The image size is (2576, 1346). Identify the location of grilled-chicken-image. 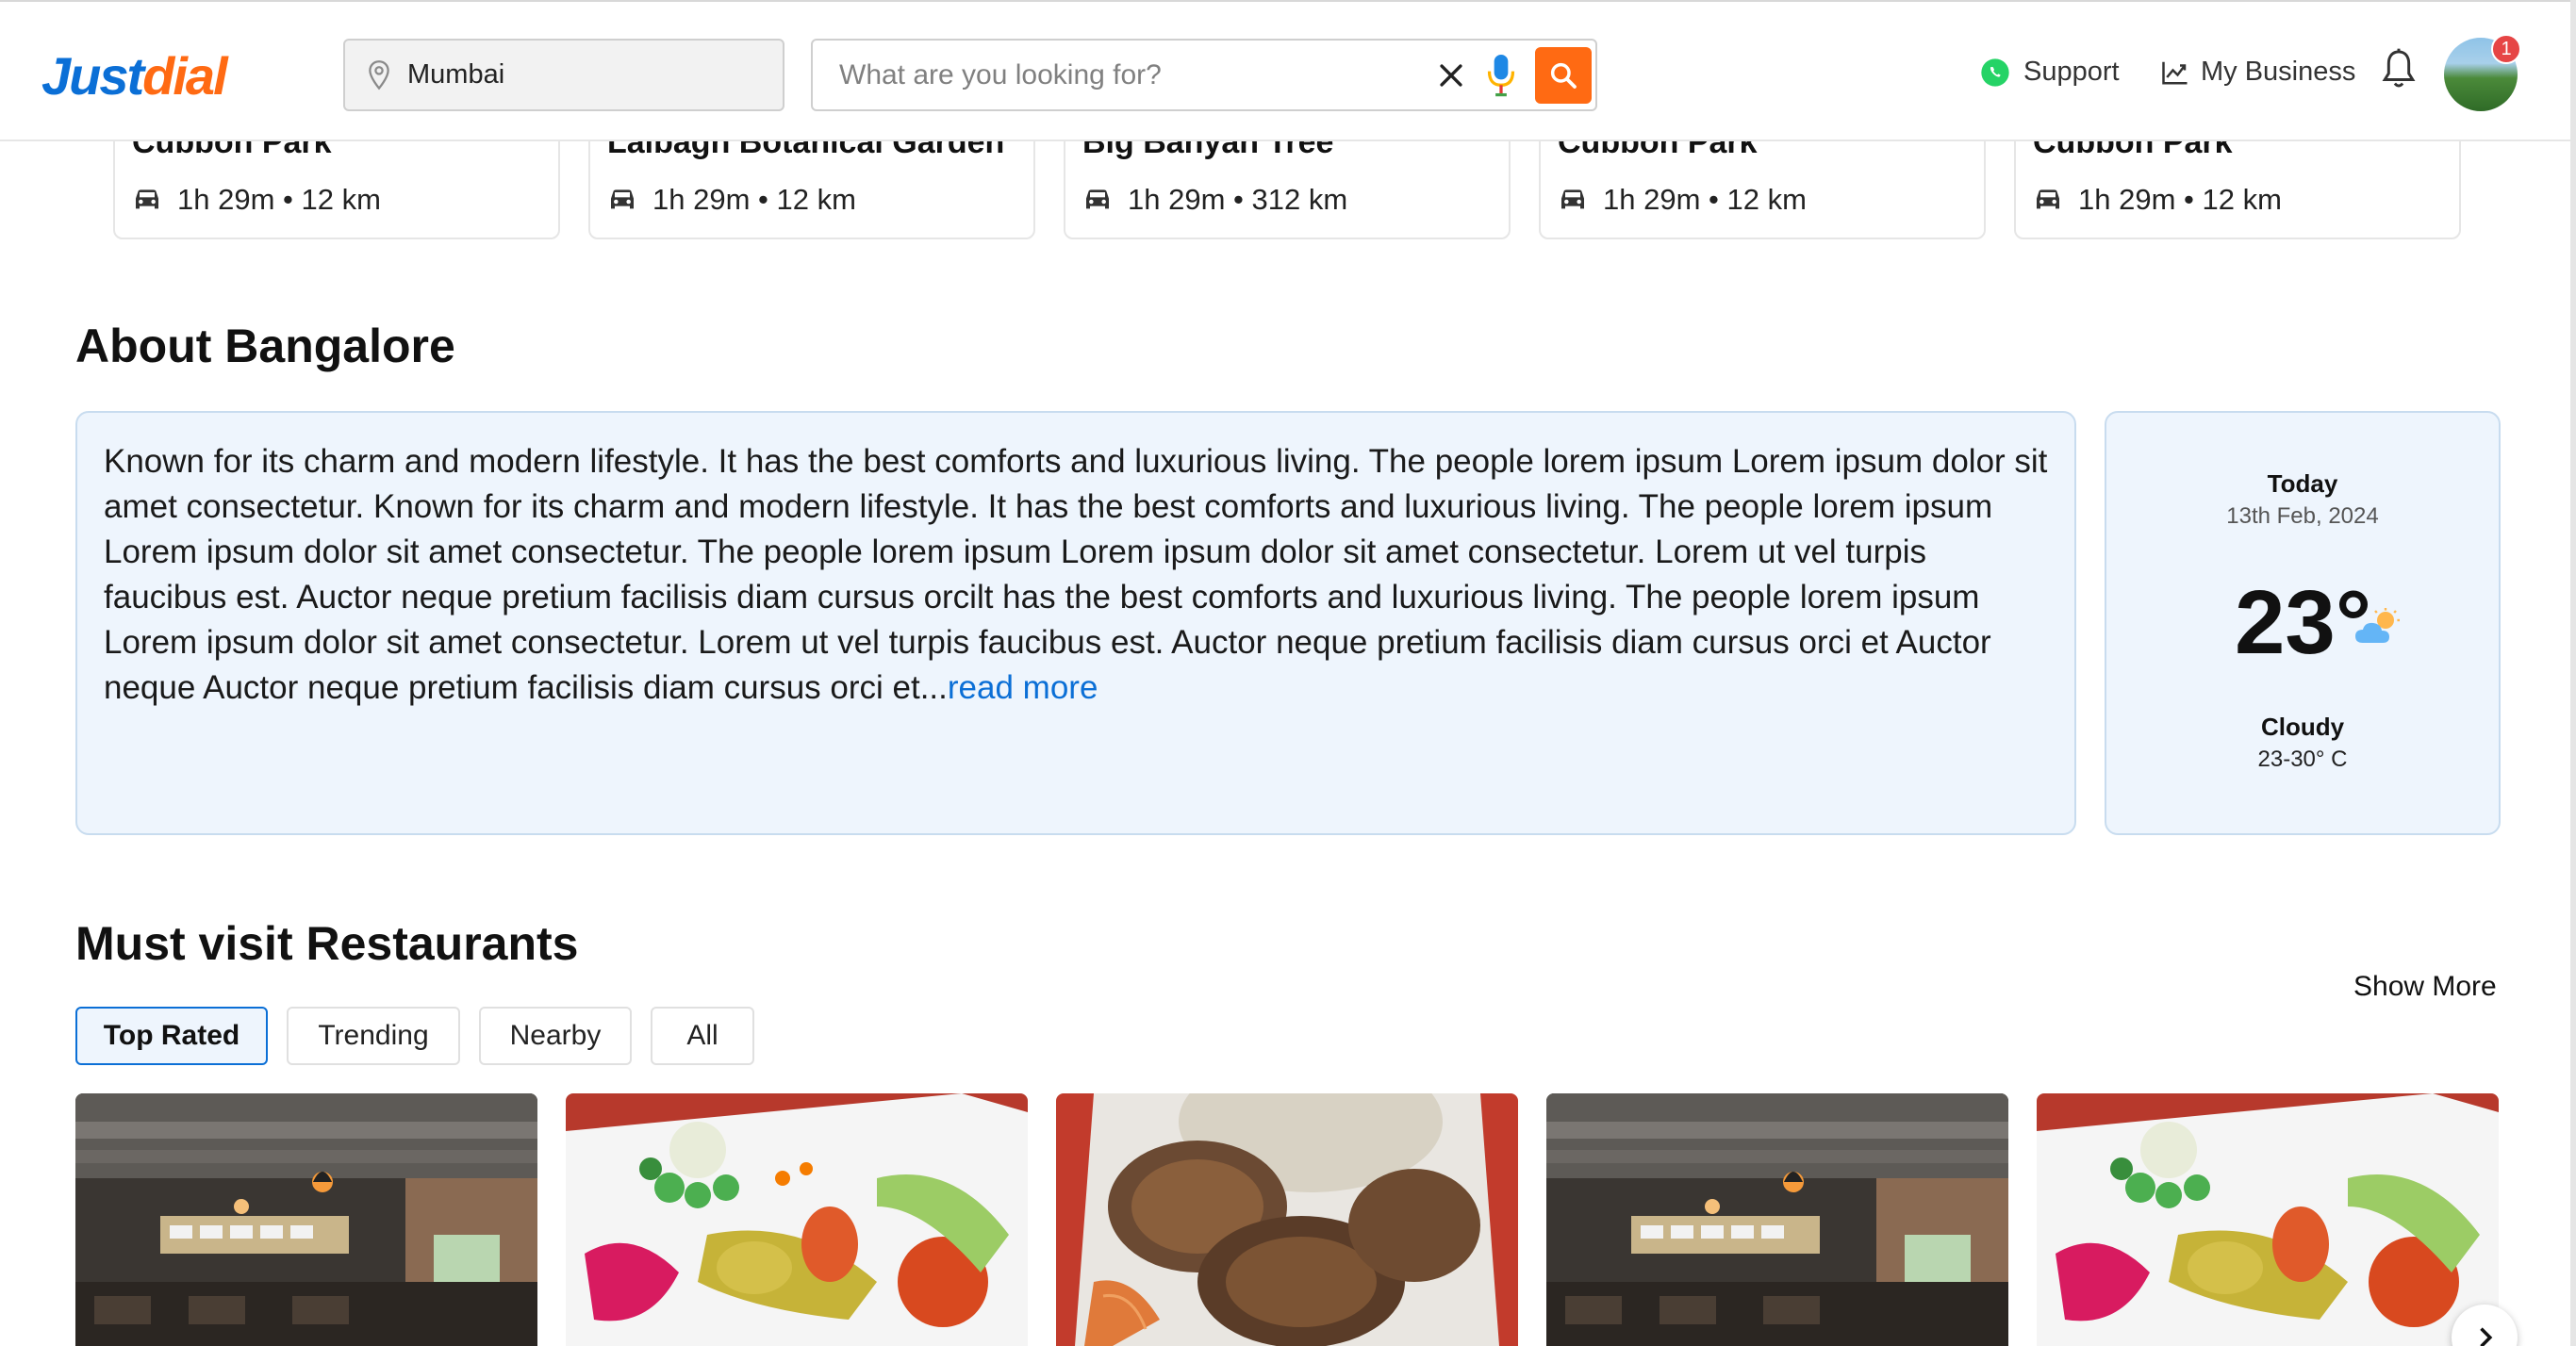
(1287, 1219).